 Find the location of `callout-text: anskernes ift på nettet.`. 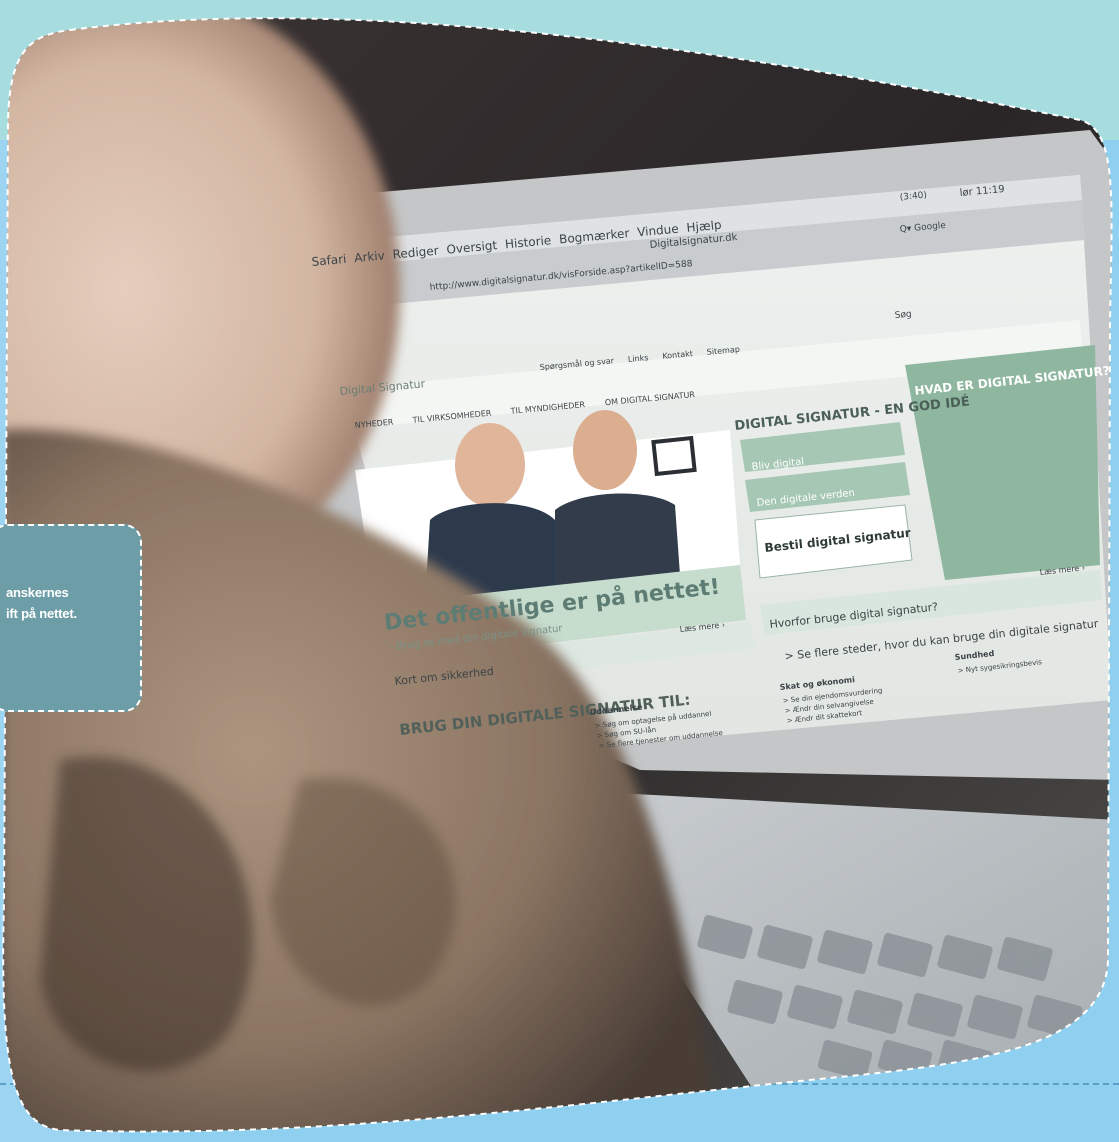

callout-text: anskernes ift på nettet. is located at coordinates (71, 603).